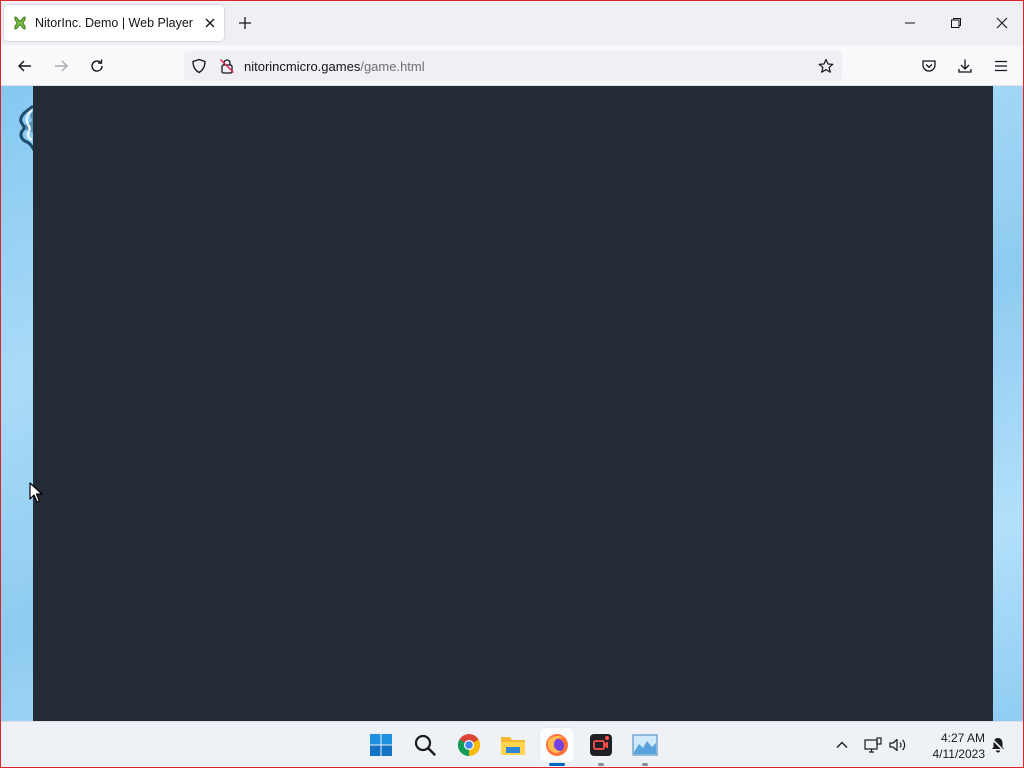  Describe the element at coordinates (910, 23) in the screenshot. I see `minimize-window-button` at that location.